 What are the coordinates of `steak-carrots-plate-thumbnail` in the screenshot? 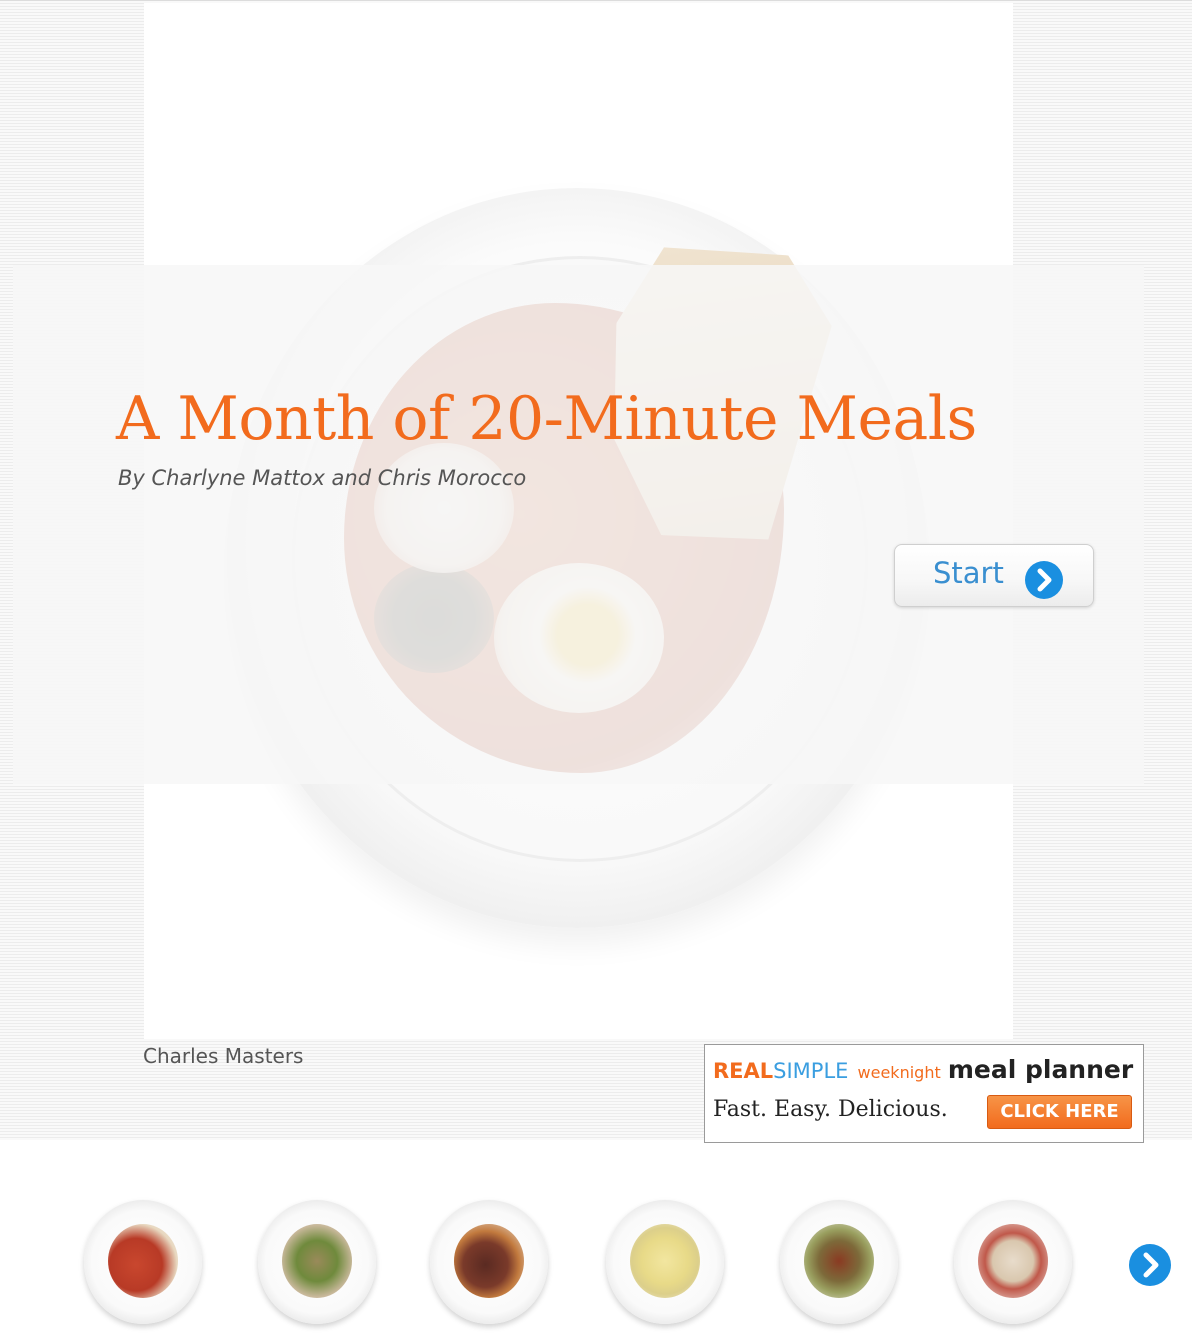 It's located at (489, 1261).